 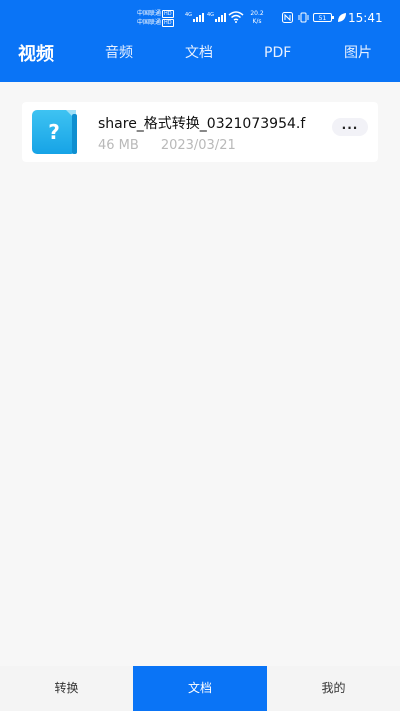 What do you see at coordinates (194, 17) in the screenshot?
I see `signal-icon: 4G` at bounding box center [194, 17].